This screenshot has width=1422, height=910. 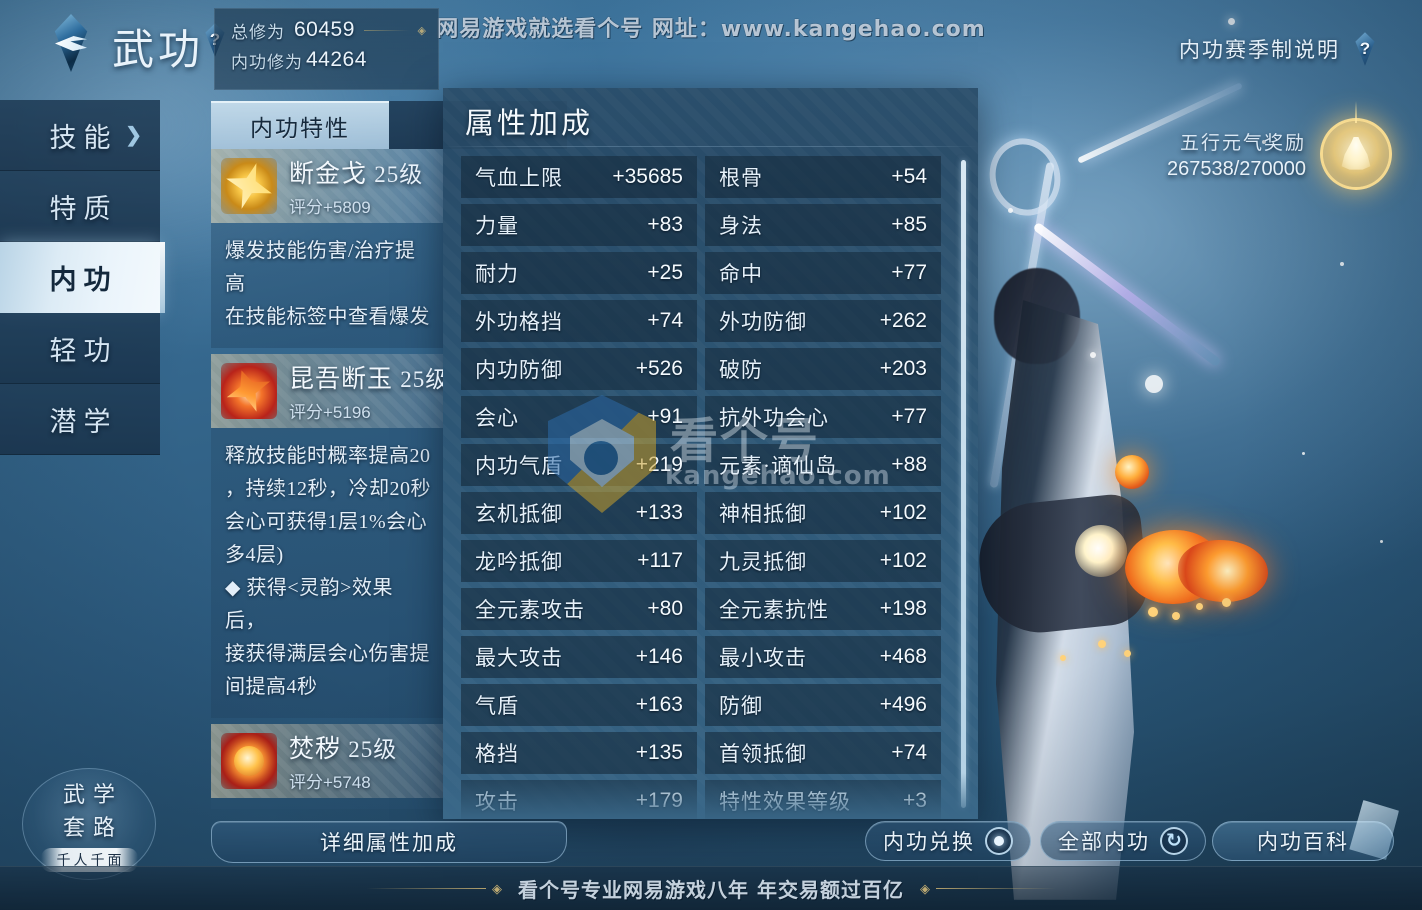 What do you see at coordinates (80, 348) in the screenshot?
I see `sidebar-item-lightness: 轻功` at bounding box center [80, 348].